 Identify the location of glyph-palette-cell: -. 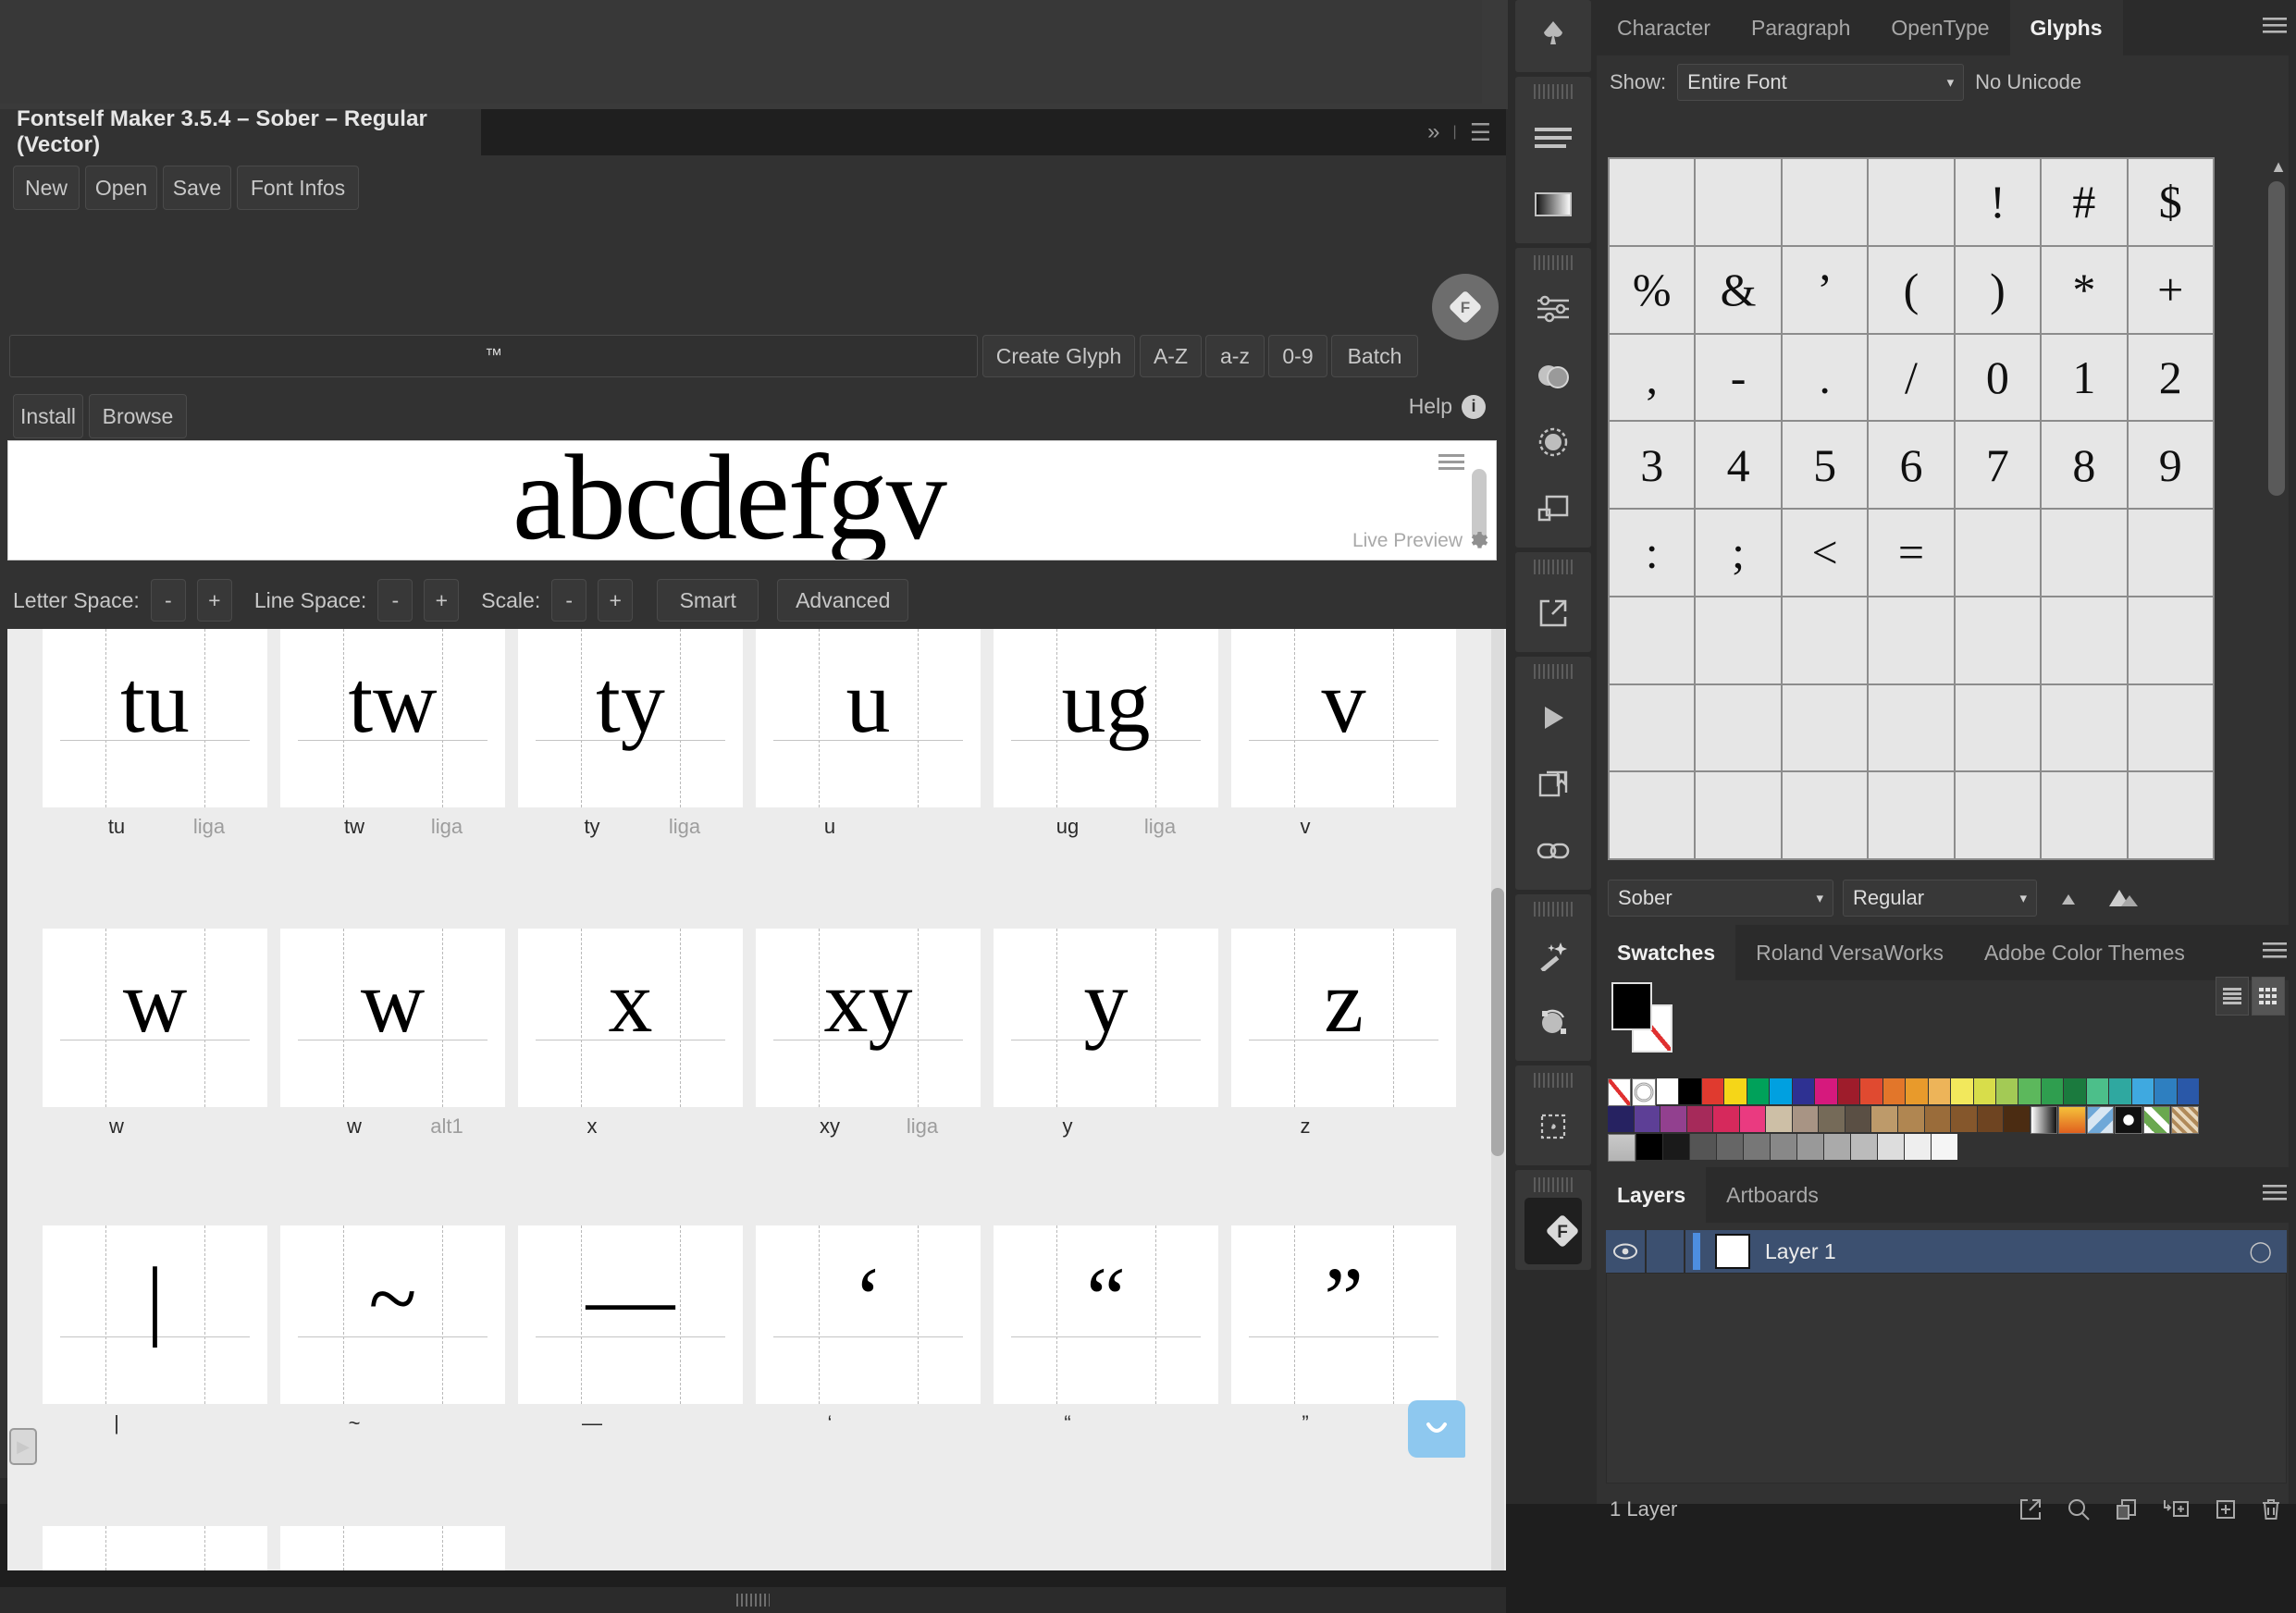
(1738, 377).